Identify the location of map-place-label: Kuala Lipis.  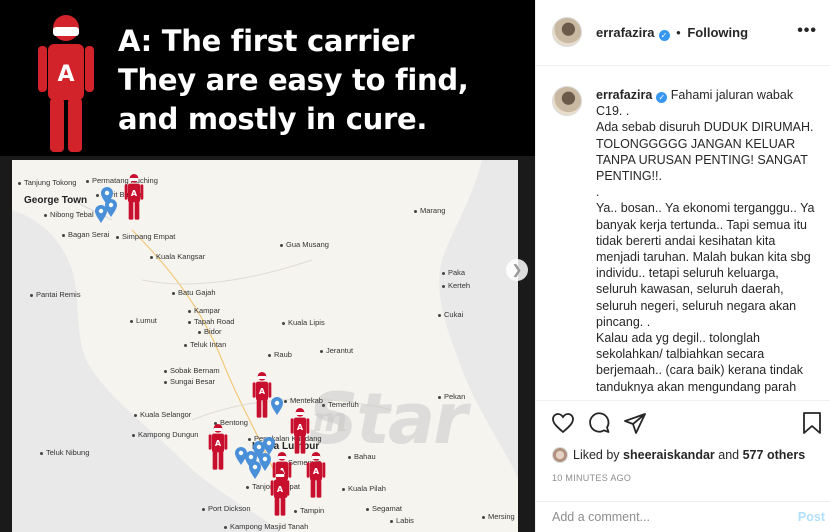
(303, 322).